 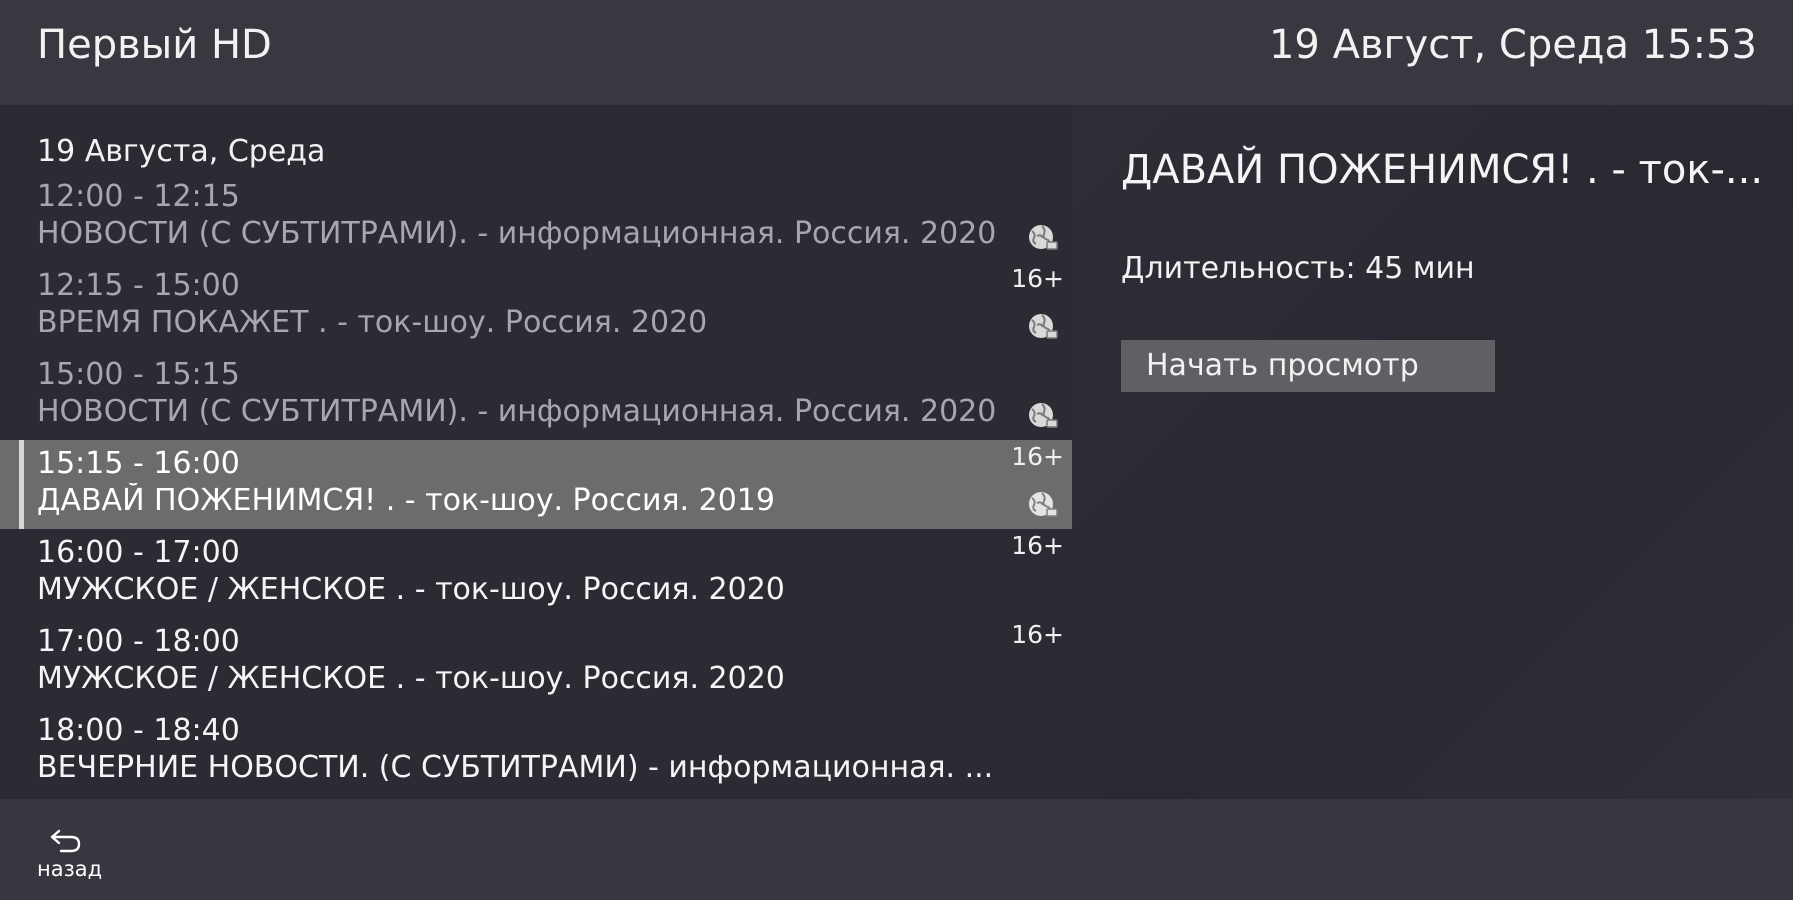 What do you see at coordinates (138, 285) in the screenshot?
I see `programme-time: 12:15 - 15:00` at bounding box center [138, 285].